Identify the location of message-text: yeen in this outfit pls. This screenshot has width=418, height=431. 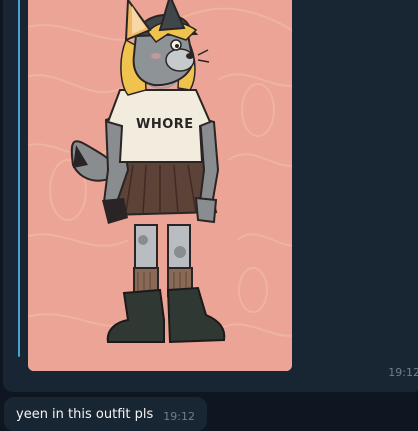
(85, 414).